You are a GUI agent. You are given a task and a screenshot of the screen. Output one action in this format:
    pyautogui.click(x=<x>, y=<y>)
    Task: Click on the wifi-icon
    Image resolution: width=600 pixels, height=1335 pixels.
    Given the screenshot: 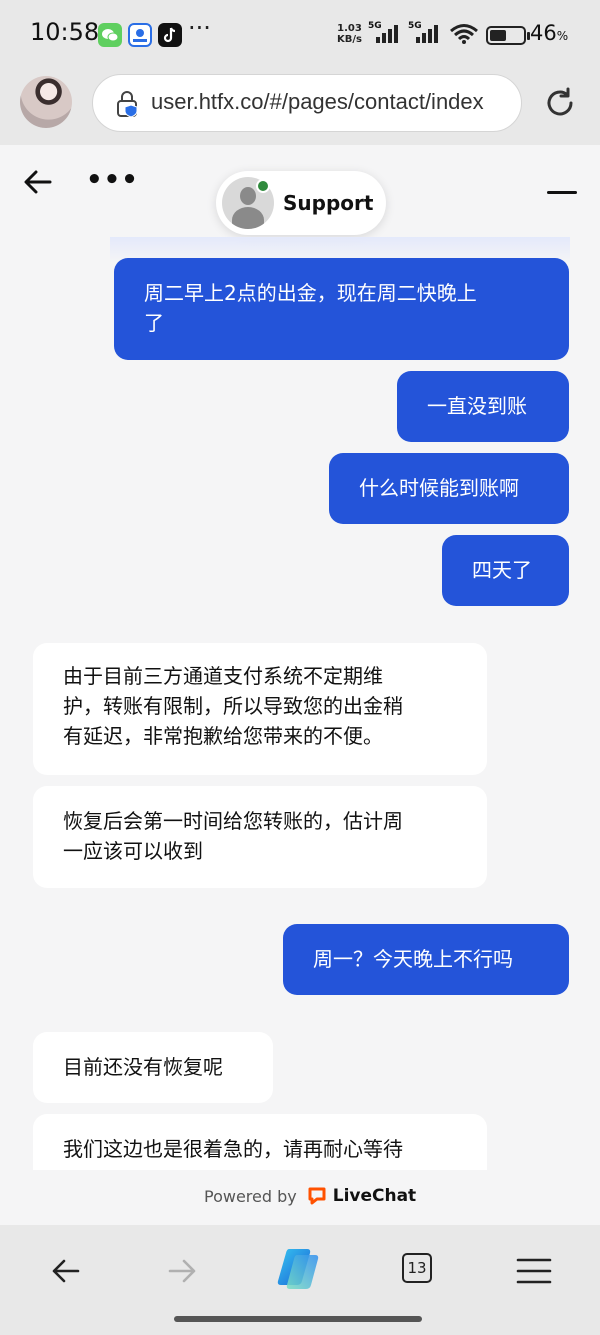 What is the action you would take?
    pyautogui.click(x=464, y=36)
    